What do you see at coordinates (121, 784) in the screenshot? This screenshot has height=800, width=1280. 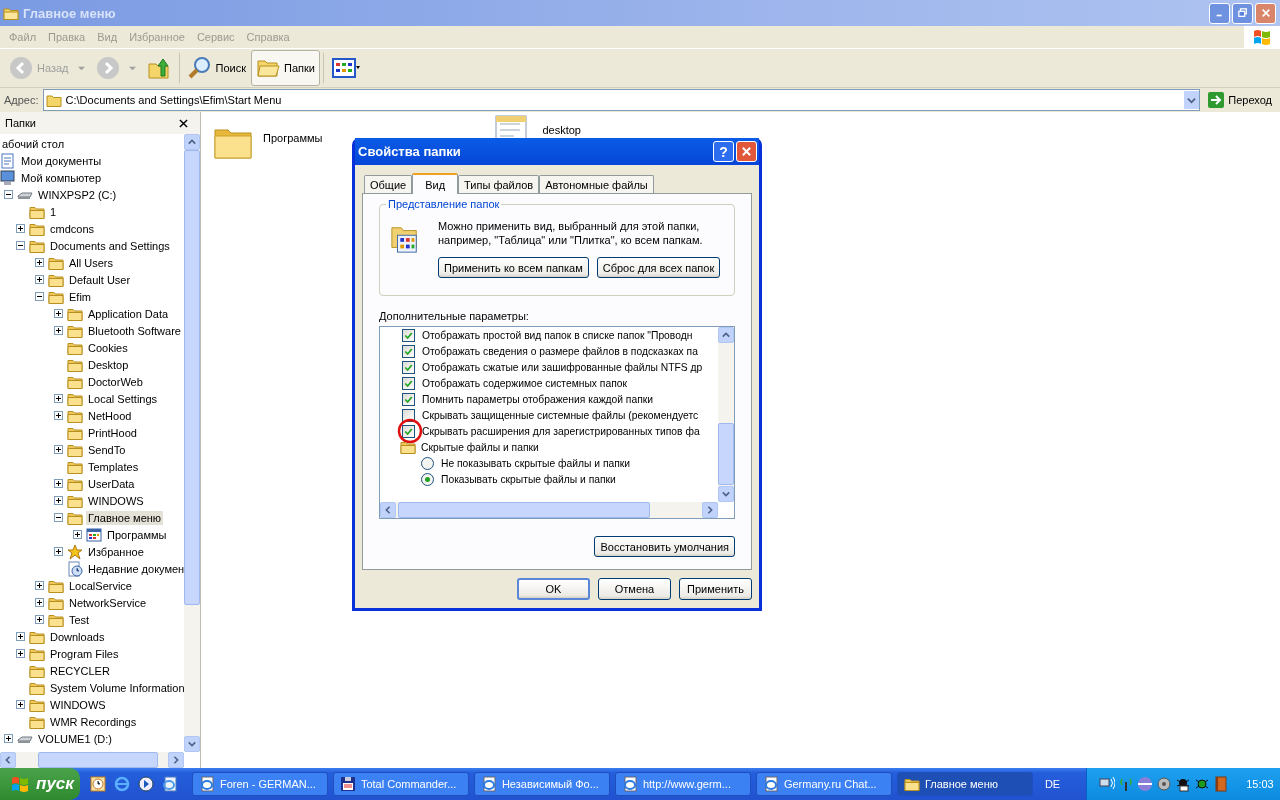 I see `browser-icon` at bounding box center [121, 784].